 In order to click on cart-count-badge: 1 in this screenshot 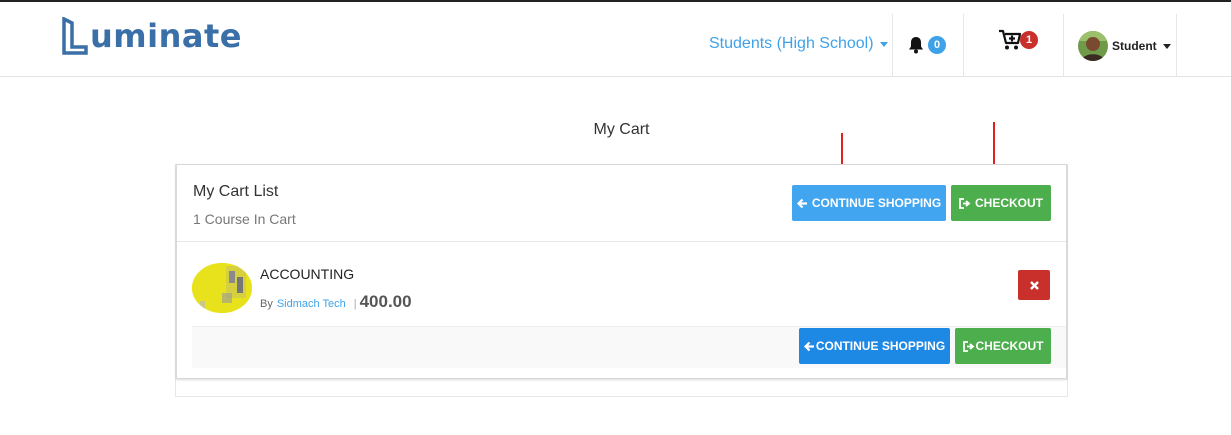, I will do `click(1029, 40)`.